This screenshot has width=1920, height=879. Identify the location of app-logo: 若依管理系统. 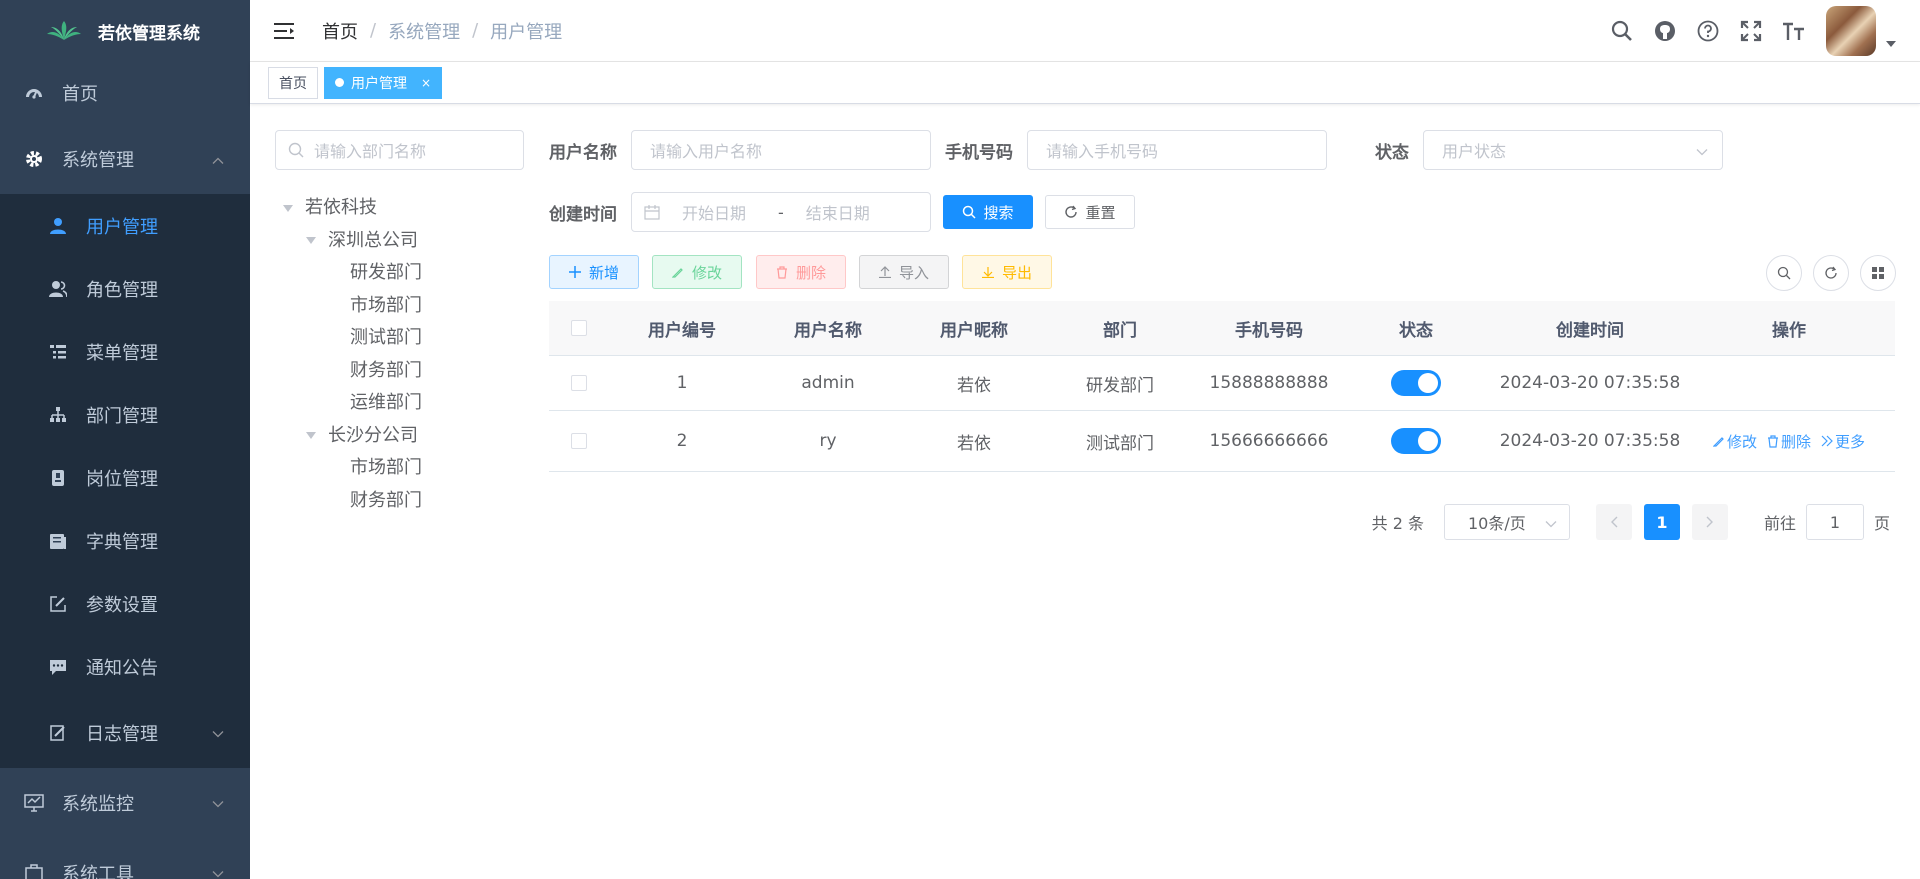
(125, 31).